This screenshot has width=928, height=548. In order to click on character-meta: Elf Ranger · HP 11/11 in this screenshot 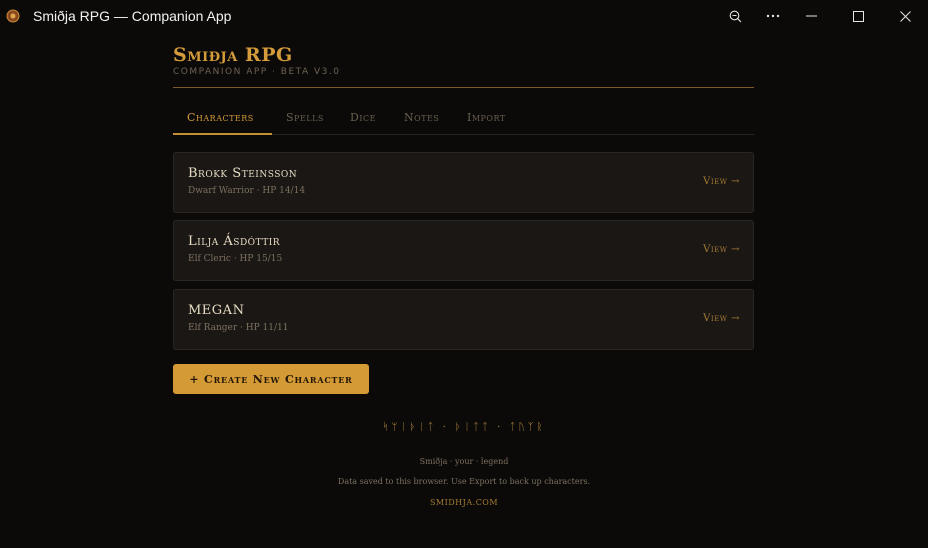, I will do `click(238, 328)`.